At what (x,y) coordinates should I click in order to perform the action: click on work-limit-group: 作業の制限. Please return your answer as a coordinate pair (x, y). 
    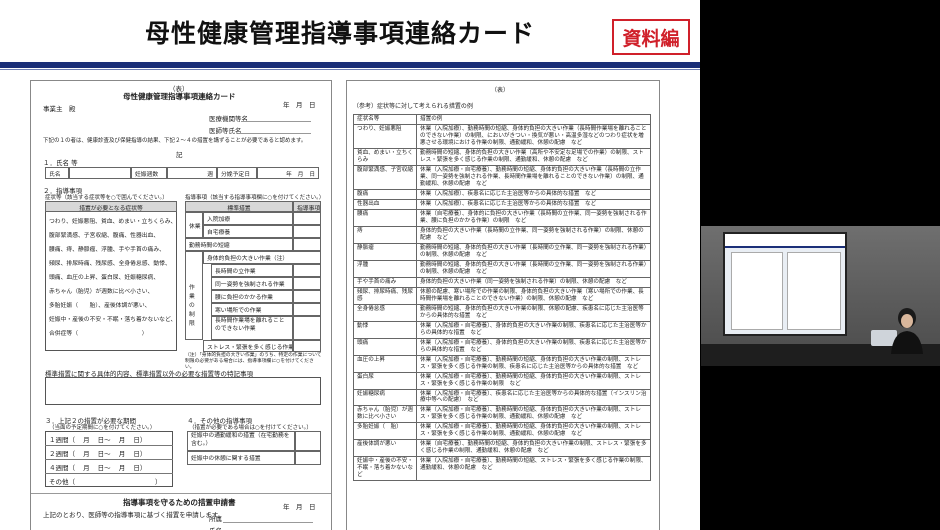
    Looking at the image, I should click on (194, 295).